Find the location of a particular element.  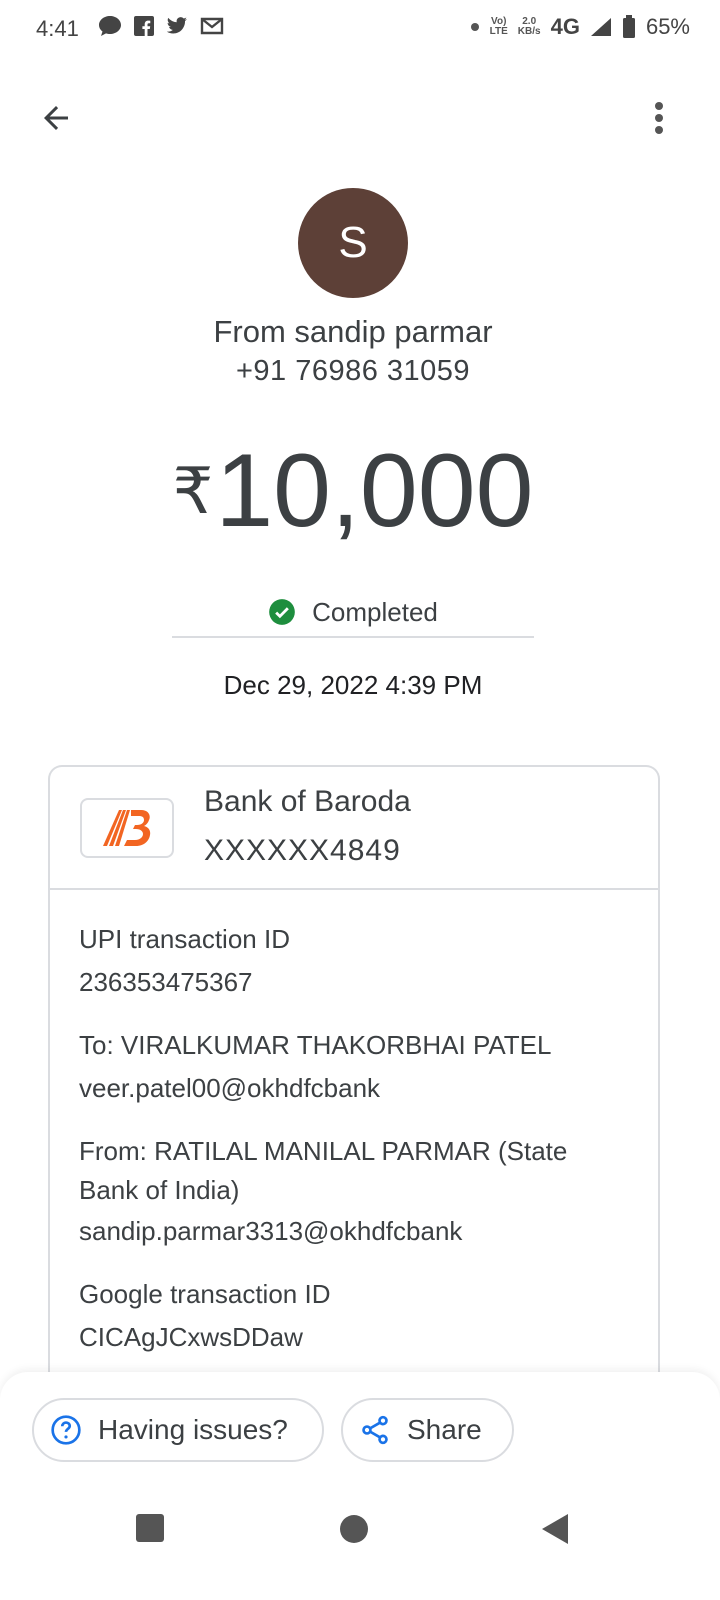

network-speed: 2.0 KB/s is located at coordinates (529, 26).